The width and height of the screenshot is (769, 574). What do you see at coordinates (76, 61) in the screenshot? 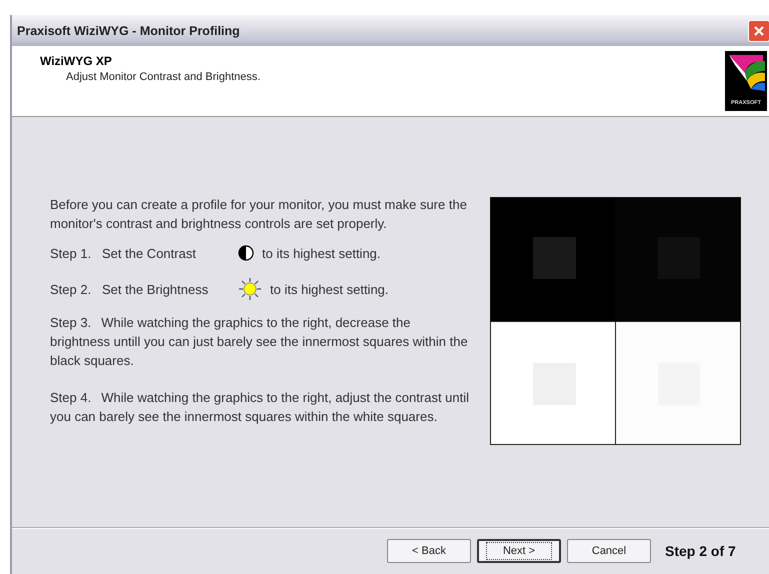
I see `wizard-title: WiziWYG XP` at bounding box center [76, 61].